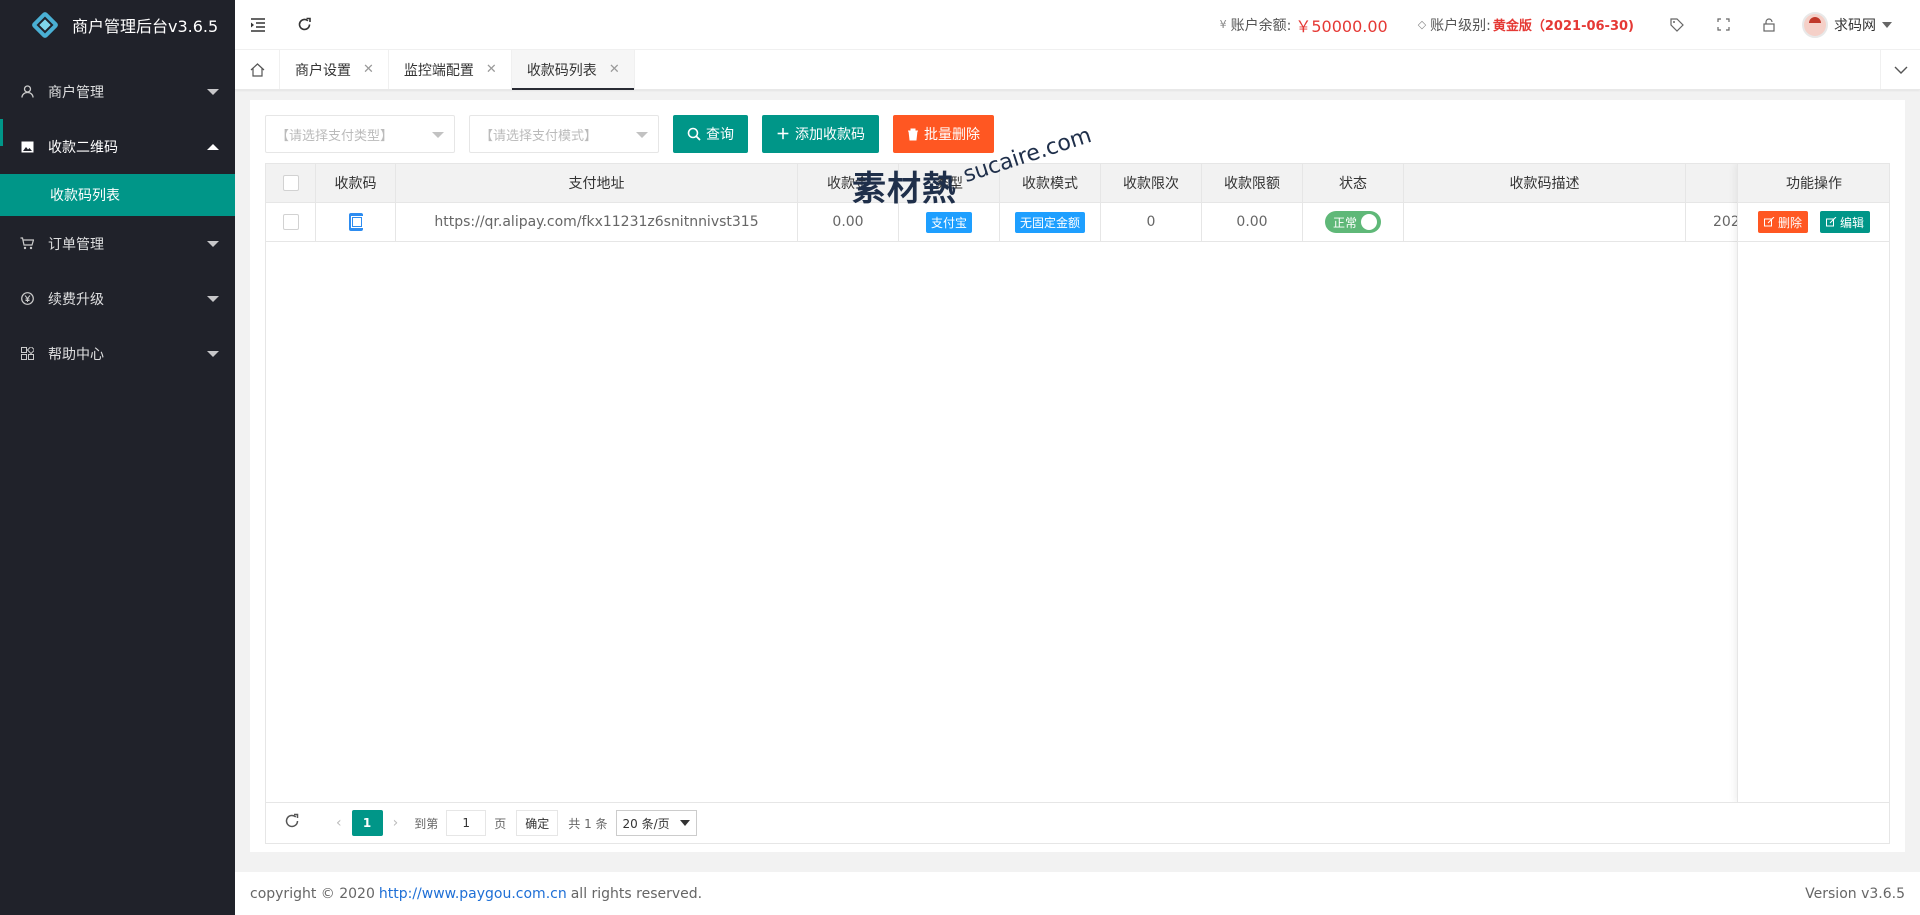 This screenshot has width=1920, height=915. I want to click on status-switch: 正常, so click(1353, 222).